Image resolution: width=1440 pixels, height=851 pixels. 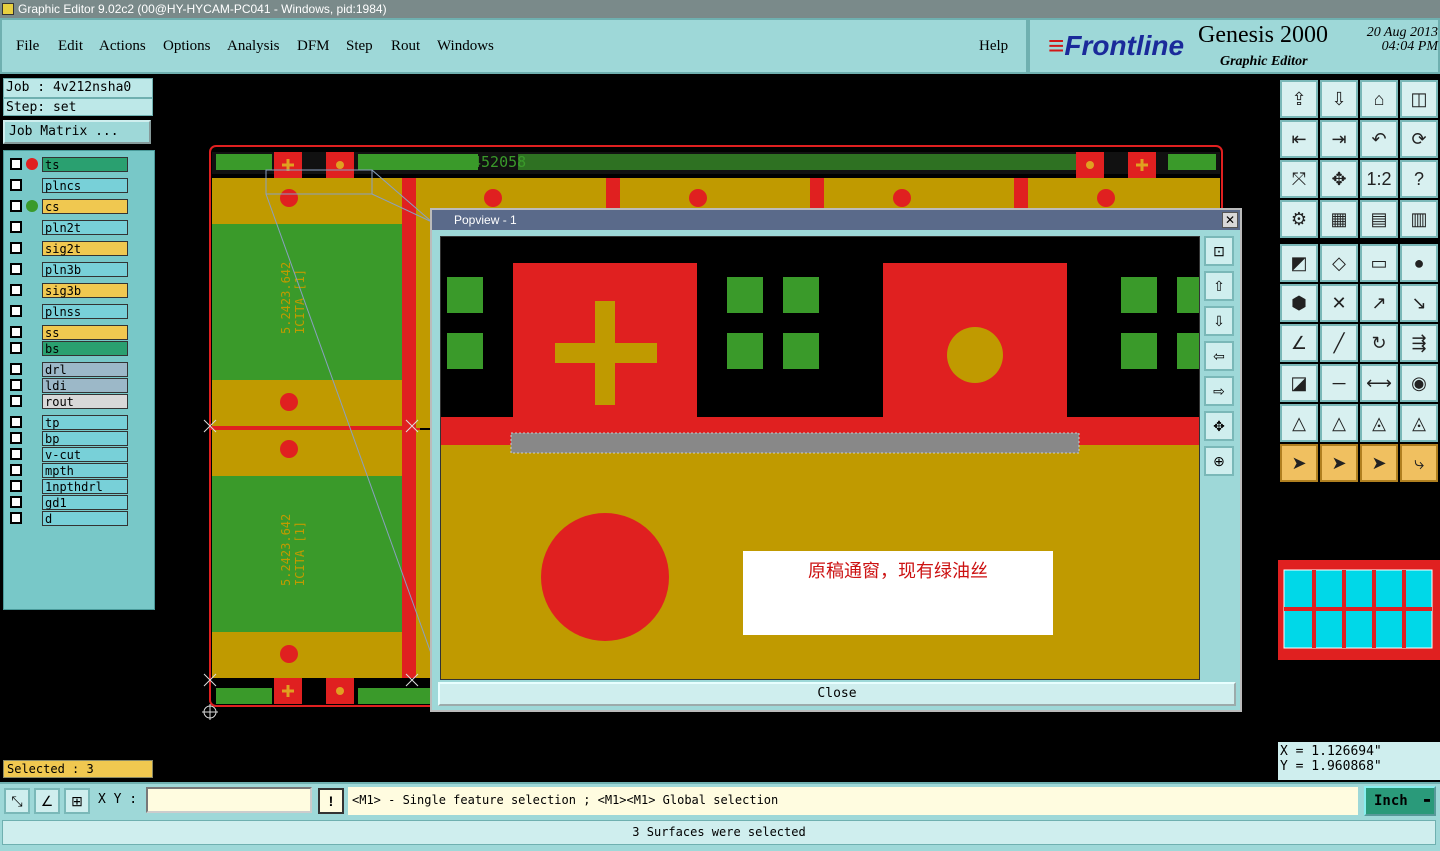 What do you see at coordinates (85, 438) in the screenshot?
I see `layer-name: bp` at bounding box center [85, 438].